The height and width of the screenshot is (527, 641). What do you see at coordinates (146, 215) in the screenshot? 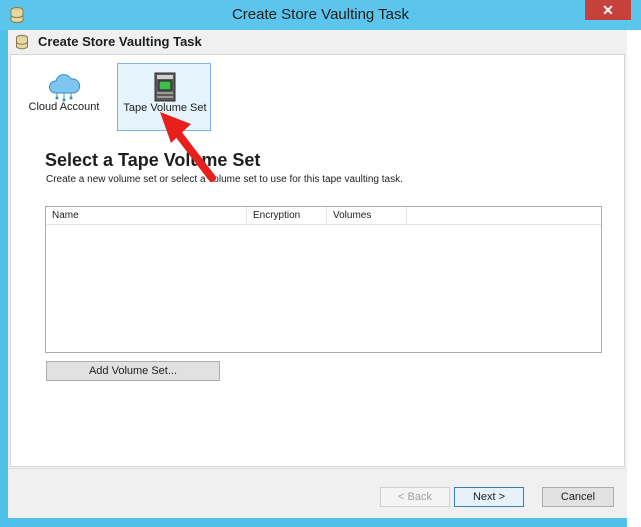
I see `column-header-name: Name` at bounding box center [146, 215].